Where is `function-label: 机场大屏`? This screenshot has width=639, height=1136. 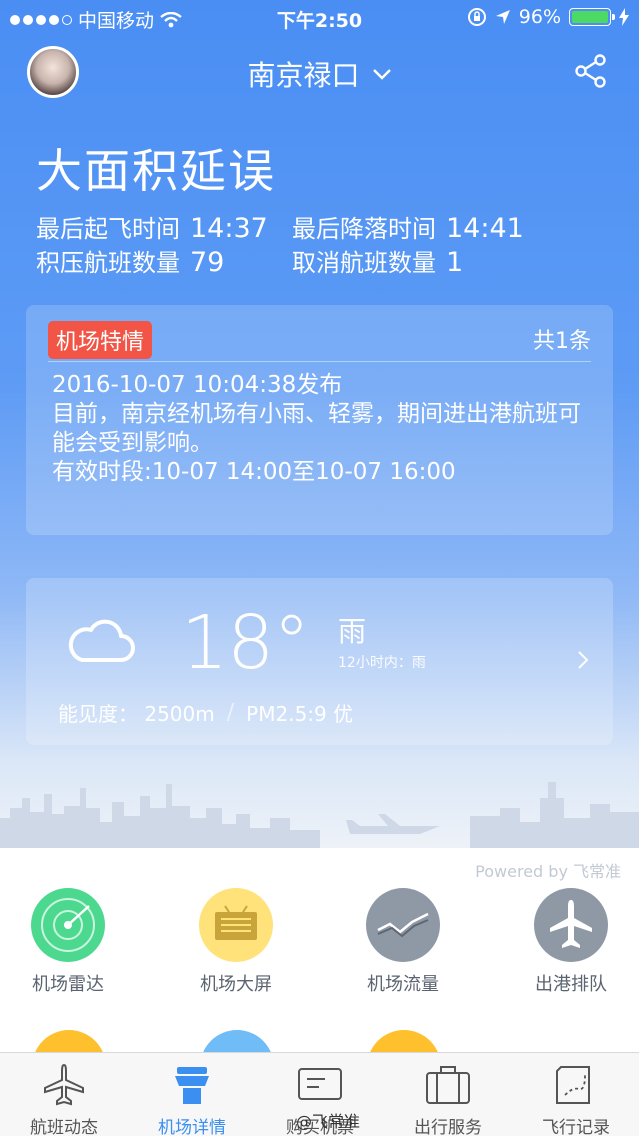
function-label: 机场大屏 is located at coordinates (236, 984).